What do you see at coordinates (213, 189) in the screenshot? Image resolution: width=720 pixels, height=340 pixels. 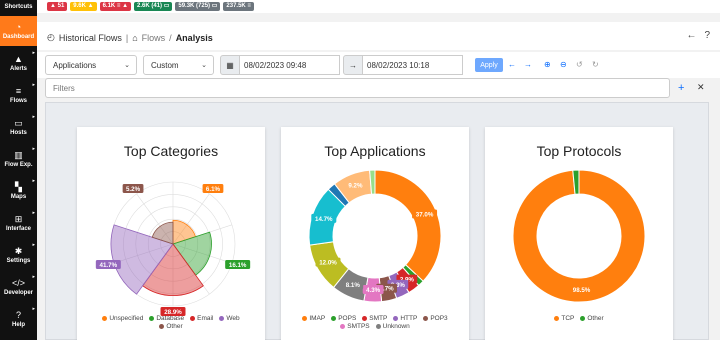 I see `data-label-text: 6.1%` at bounding box center [213, 189].